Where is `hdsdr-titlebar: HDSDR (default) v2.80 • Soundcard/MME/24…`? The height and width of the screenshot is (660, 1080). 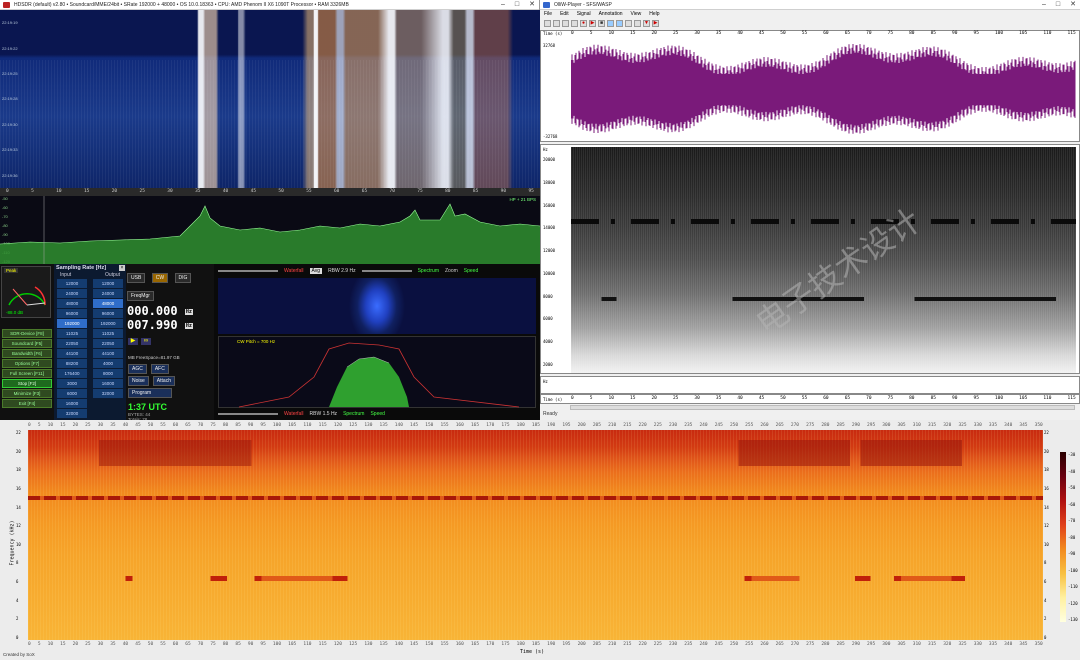 hdsdr-titlebar: HDSDR (default) v2.80 • Soundcard/MME/24… is located at coordinates (269, 5).